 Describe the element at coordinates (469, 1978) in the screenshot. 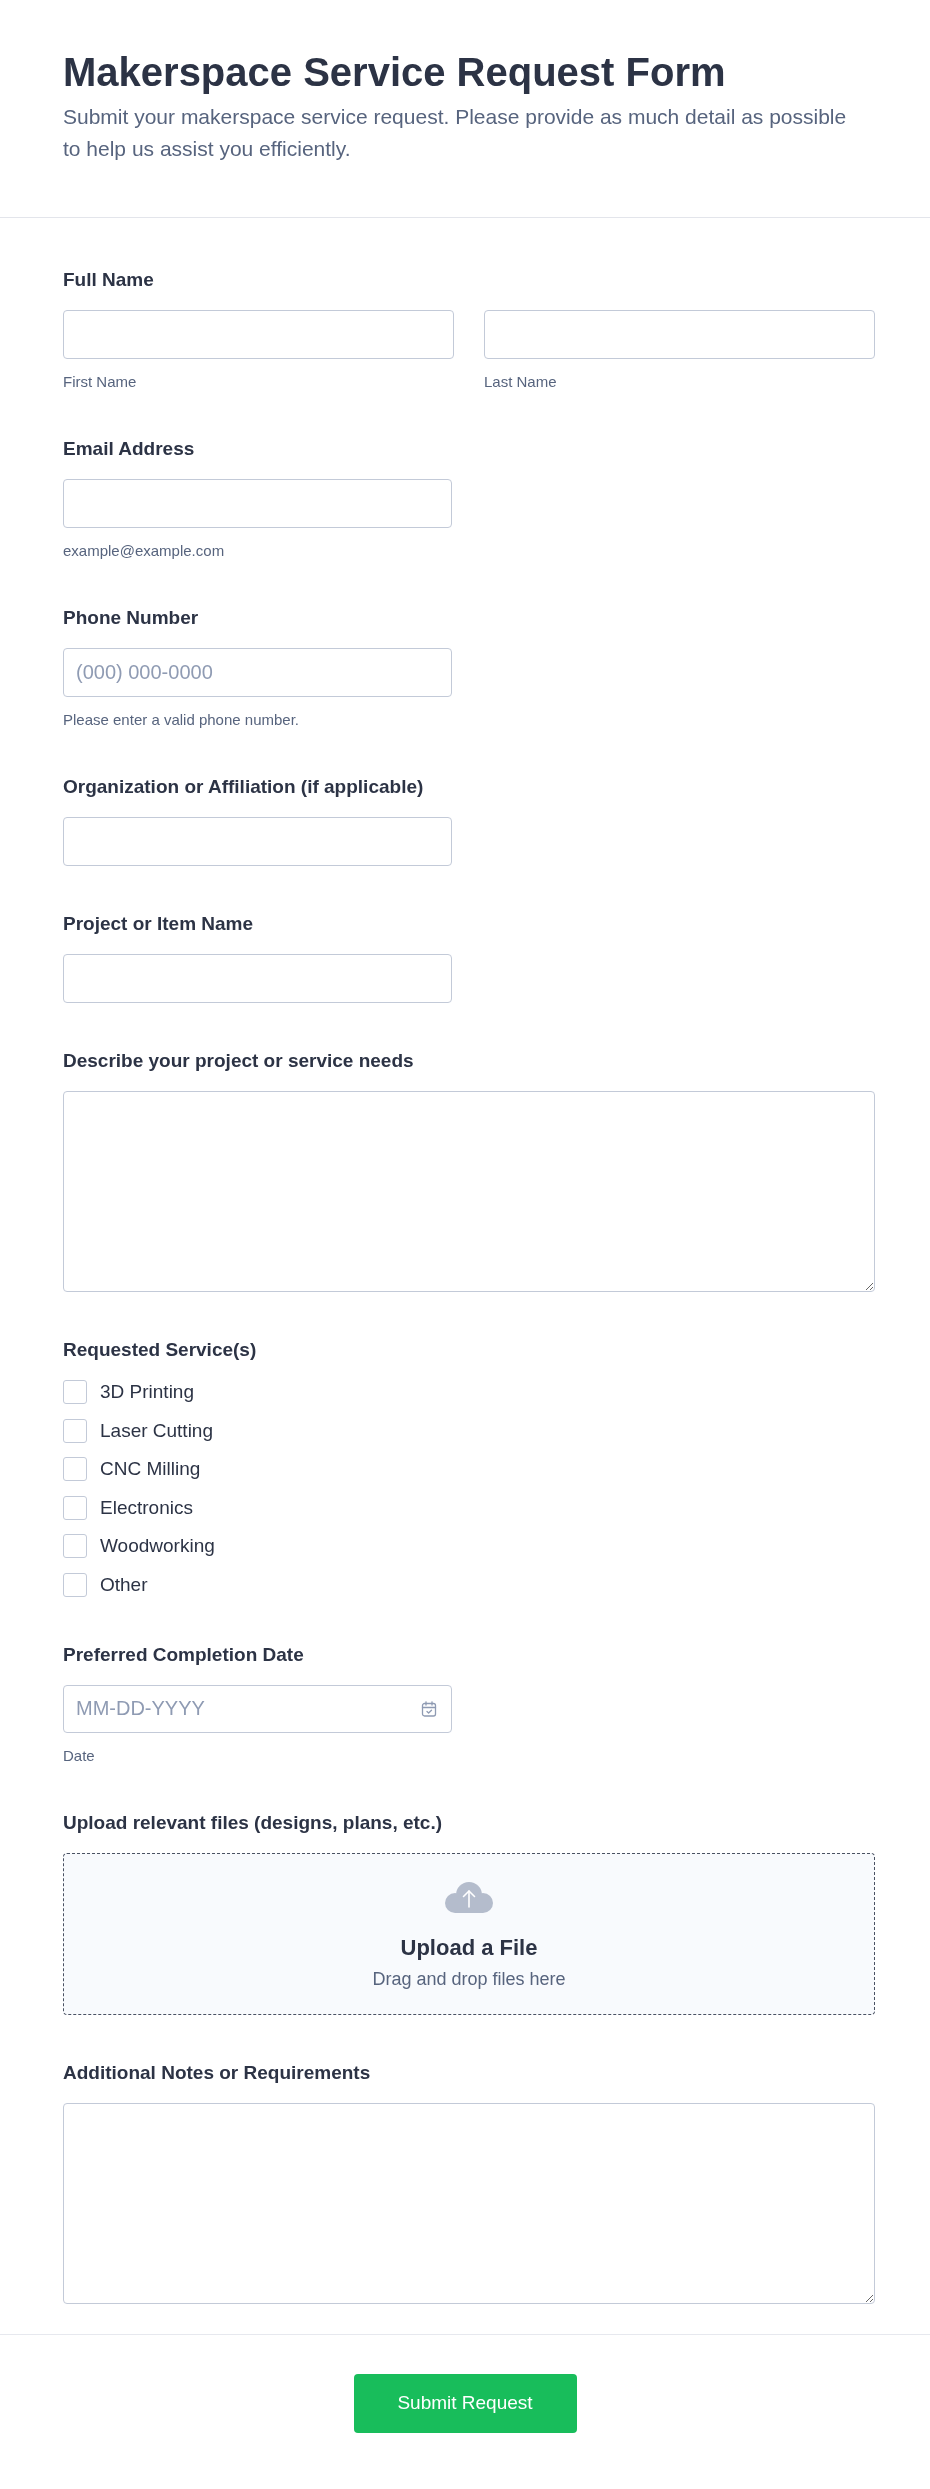

I see `upload-hint: Drag and drop files here` at that location.